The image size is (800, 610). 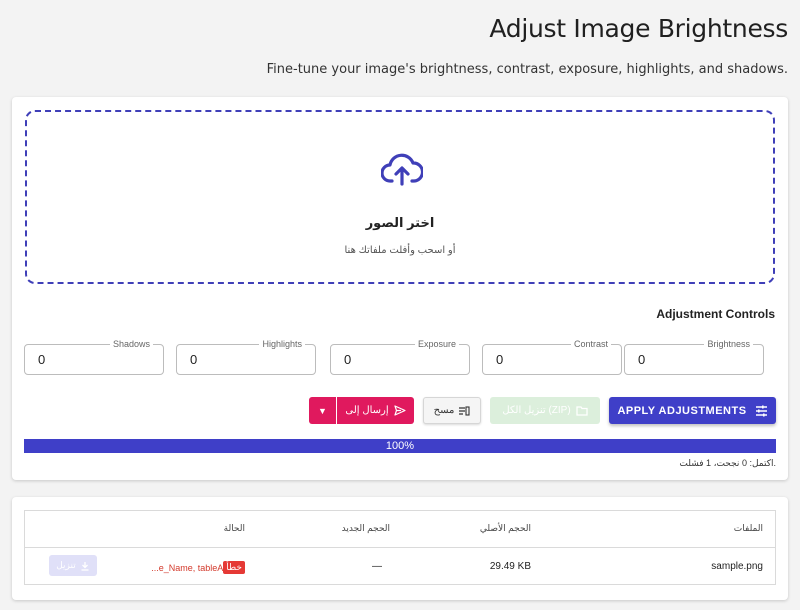 I want to click on brightness-field: Brightness, so click(x=694, y=356).